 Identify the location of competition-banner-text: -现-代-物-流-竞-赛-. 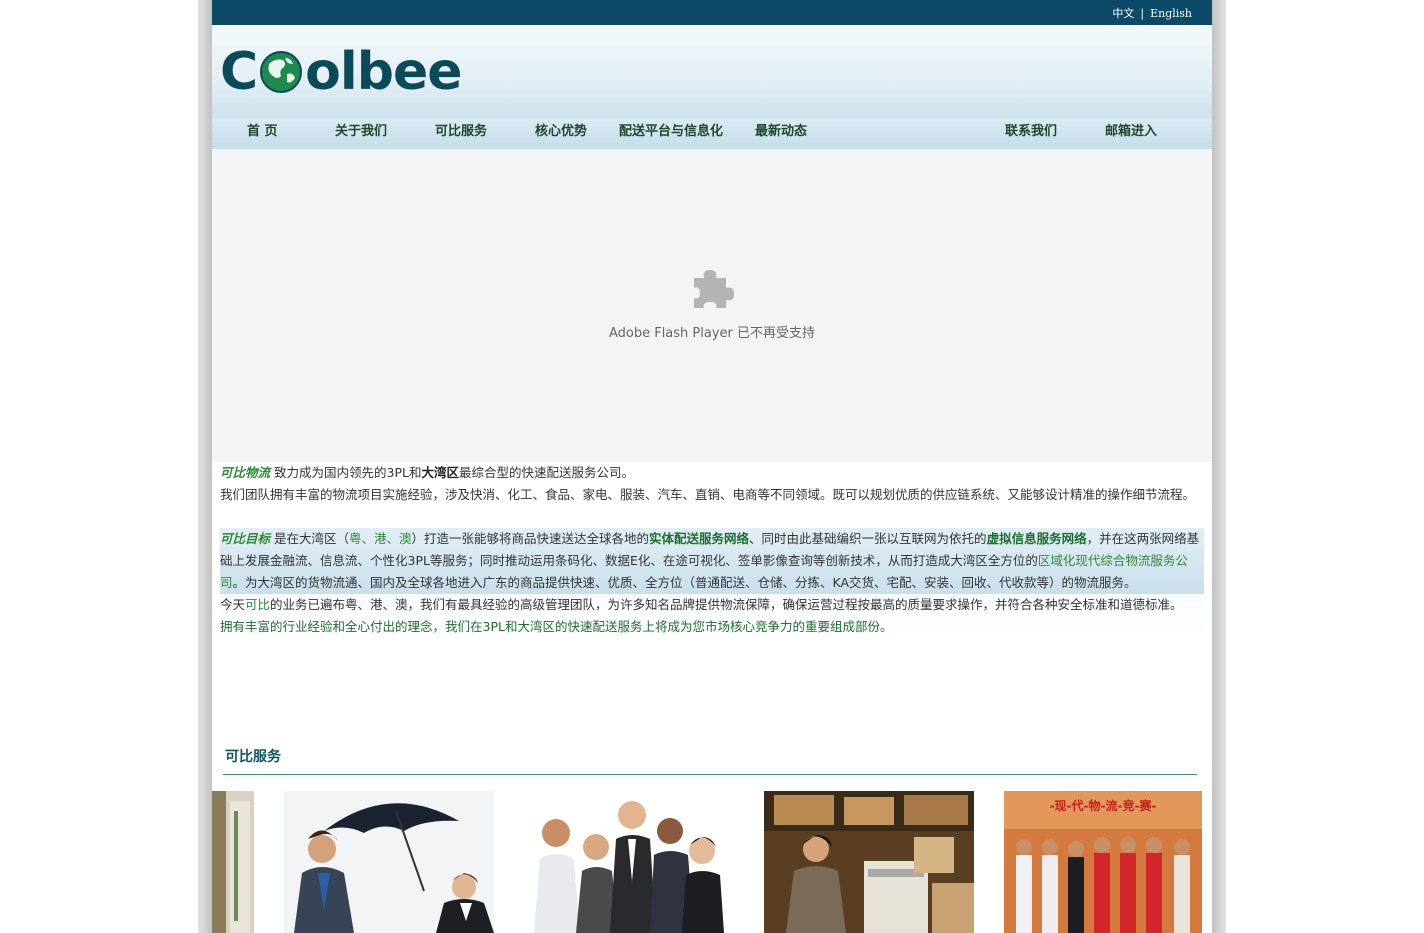
(1103, 805).